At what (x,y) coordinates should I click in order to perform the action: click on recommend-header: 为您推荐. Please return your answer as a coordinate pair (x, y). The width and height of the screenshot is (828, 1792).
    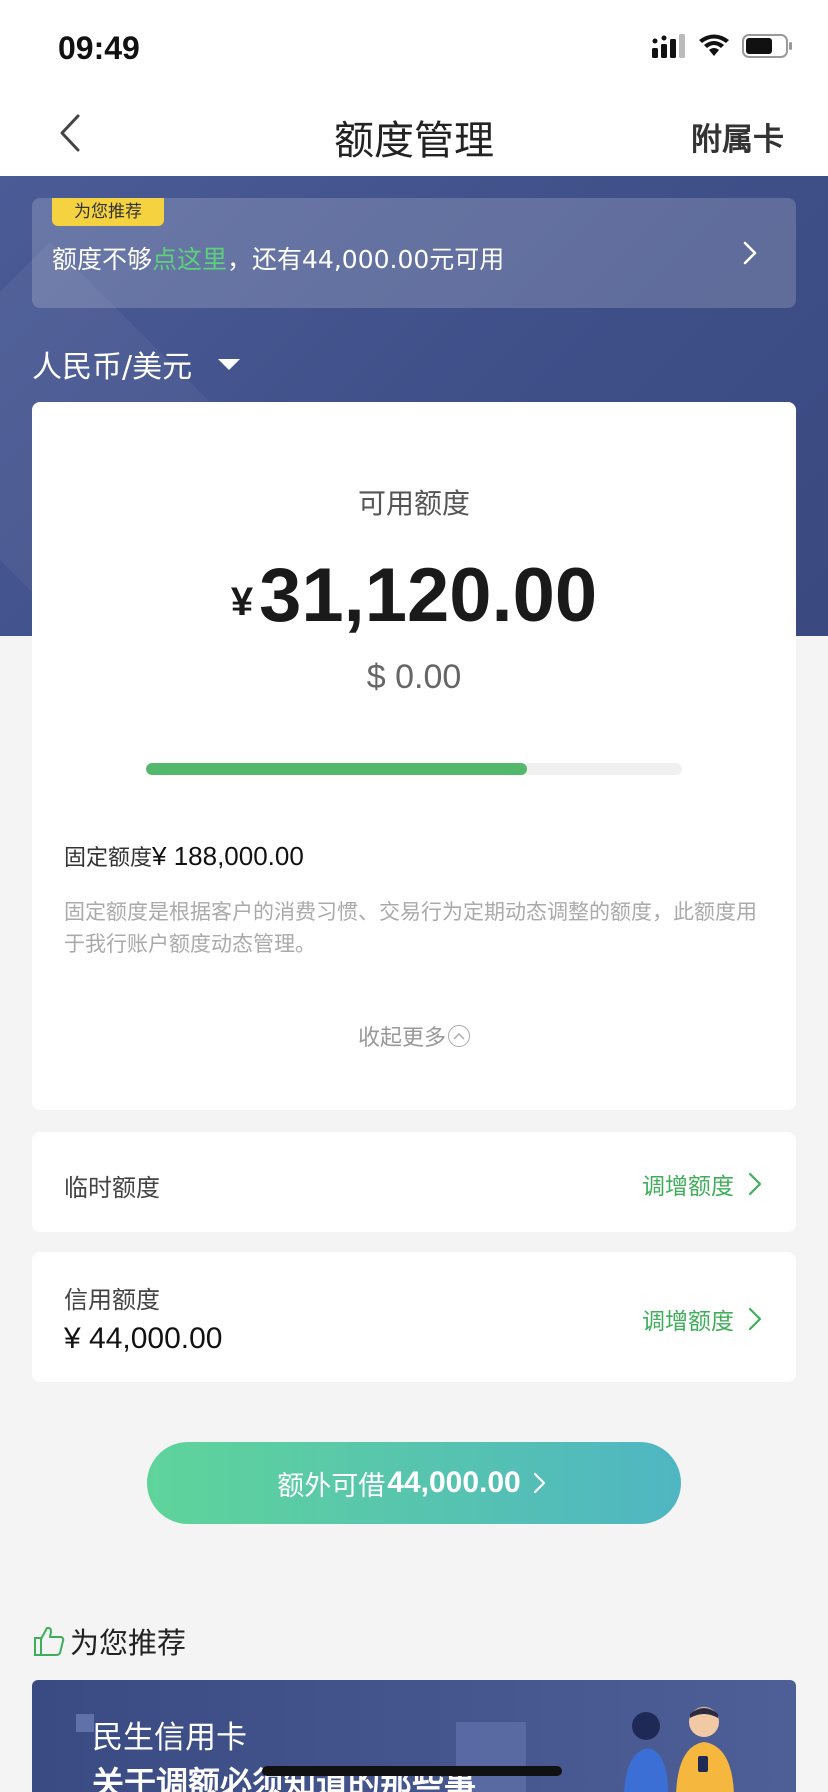
    Looking at the image, I should click on (109, 1641).